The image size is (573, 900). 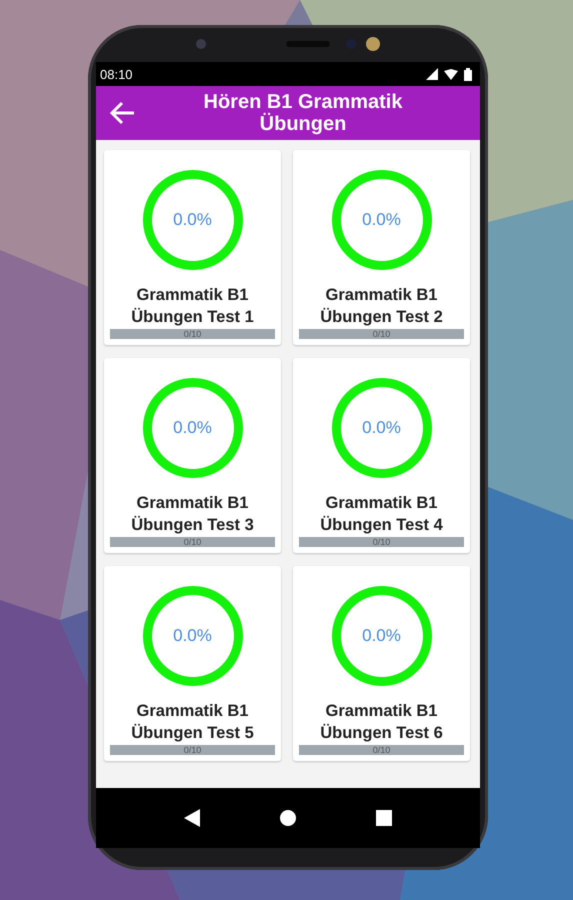 I want to click on screen-title: Hören B1 Grammatik Übungen, so click(x=303, y=113).